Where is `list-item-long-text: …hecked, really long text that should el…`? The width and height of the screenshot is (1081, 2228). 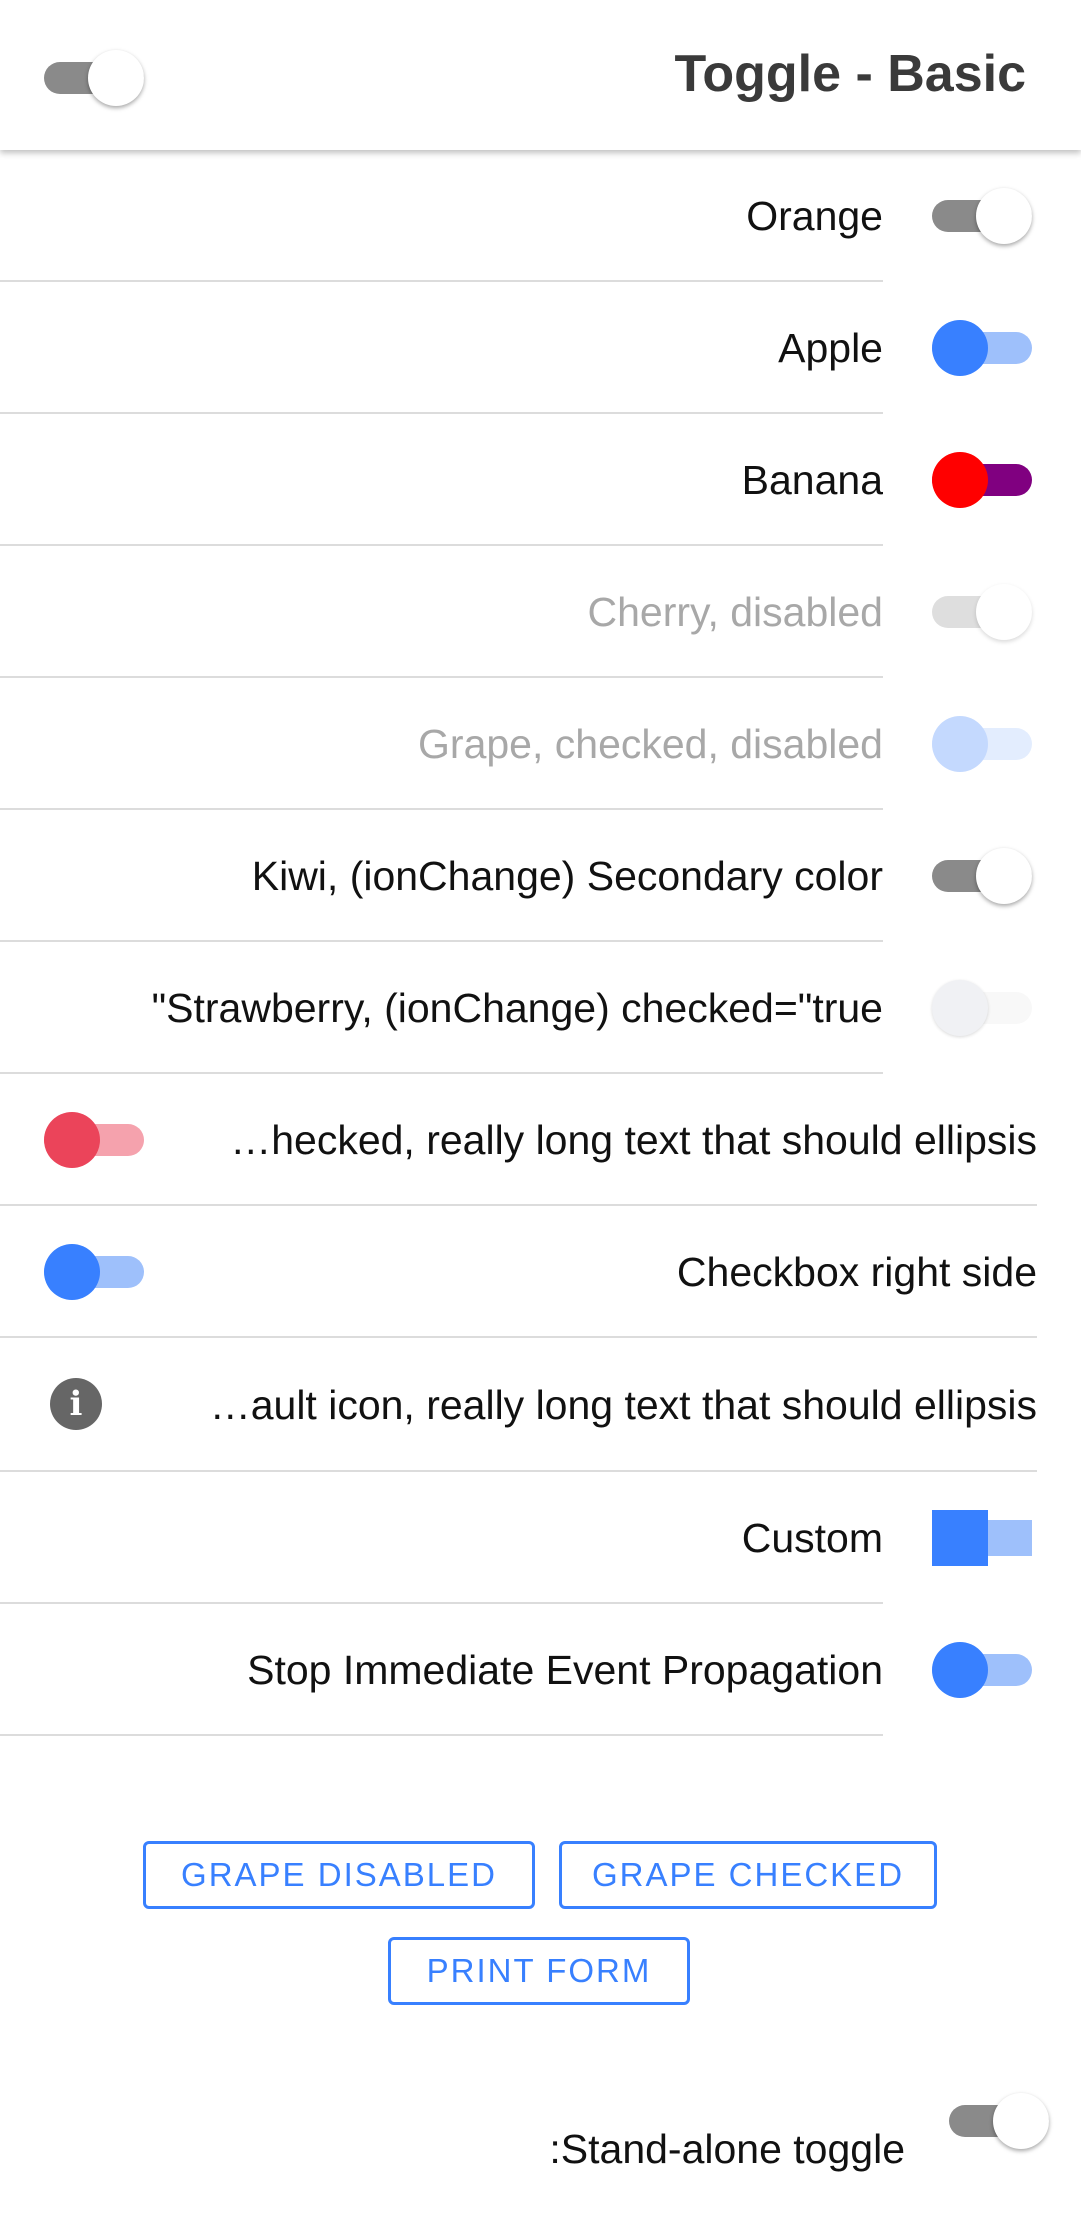
list-item-long-text: …hecked, really long text that should el… is located at coordinates (540, 1140).